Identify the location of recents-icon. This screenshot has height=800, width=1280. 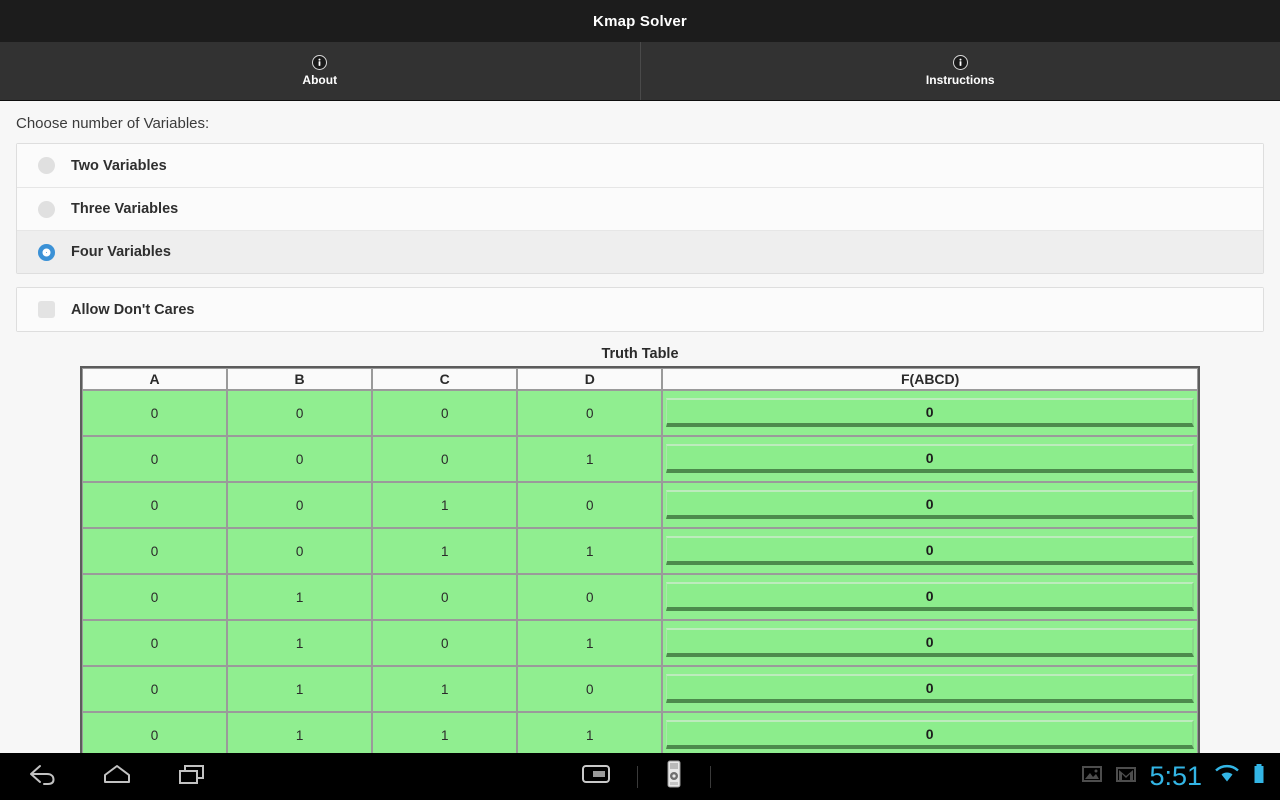
(193, 776).